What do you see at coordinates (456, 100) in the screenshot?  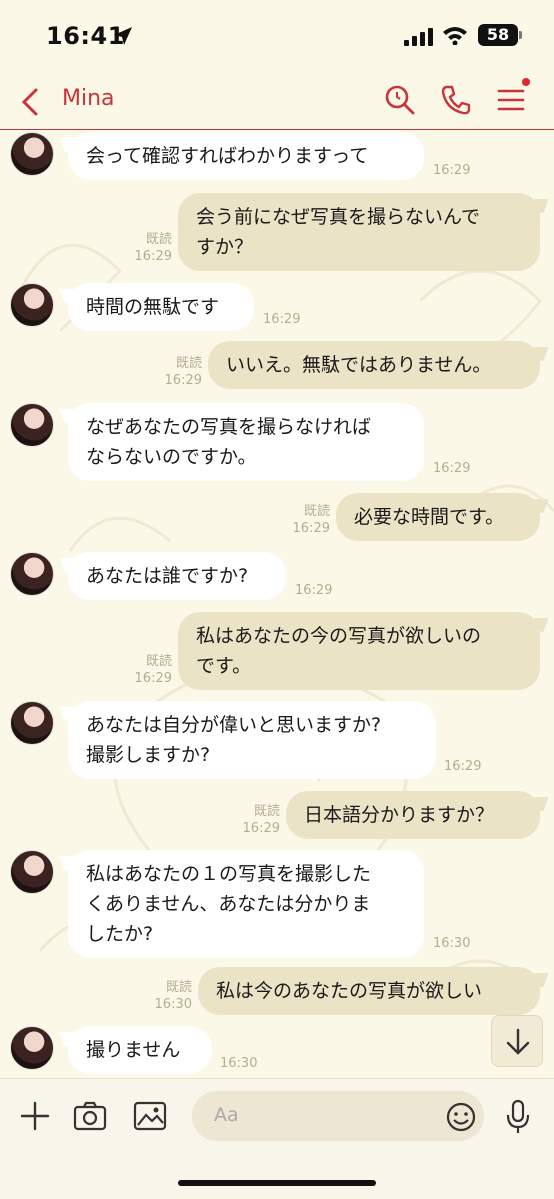 I see `call-icon` at bounding box center [456, 100].